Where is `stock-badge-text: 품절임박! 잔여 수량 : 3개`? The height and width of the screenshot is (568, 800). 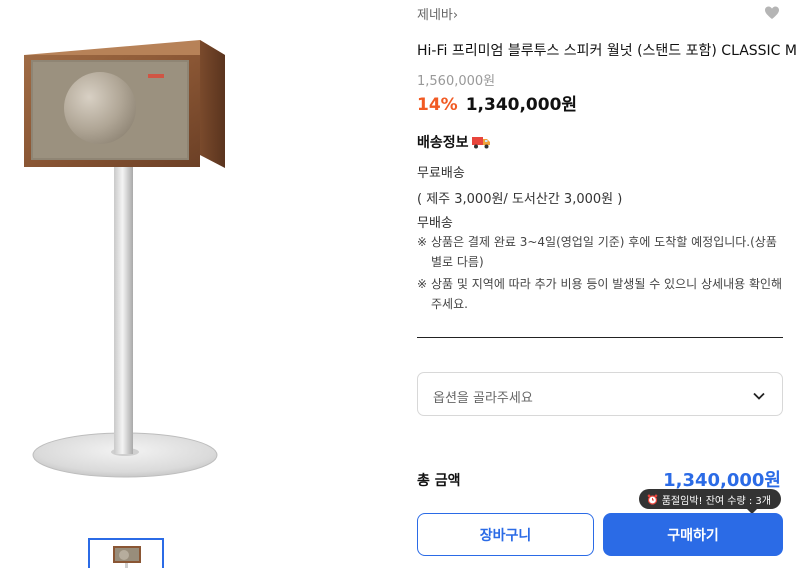 stock-badge-text: 품절임박! 잔여 수량 : 3개 is located at coordinates (716, 501).